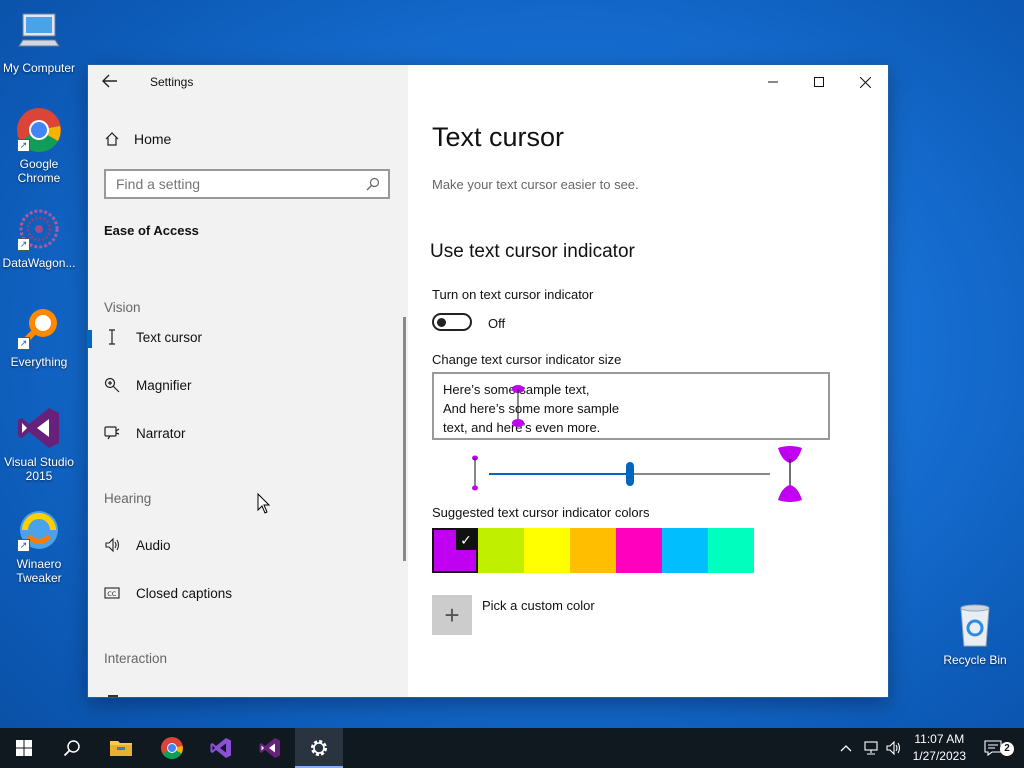  I want to click on taskbar-chrome, so click(172, 748).